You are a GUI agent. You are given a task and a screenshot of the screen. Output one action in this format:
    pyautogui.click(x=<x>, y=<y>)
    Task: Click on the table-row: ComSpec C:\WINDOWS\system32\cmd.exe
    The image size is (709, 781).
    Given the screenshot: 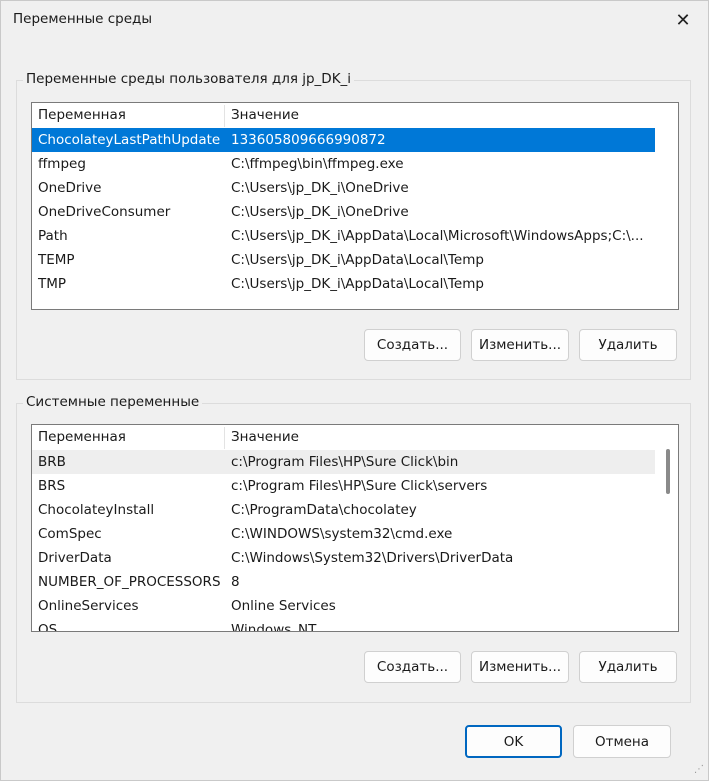 What is the action you would take?
    pyautogui.click(x=355, y=534)
    